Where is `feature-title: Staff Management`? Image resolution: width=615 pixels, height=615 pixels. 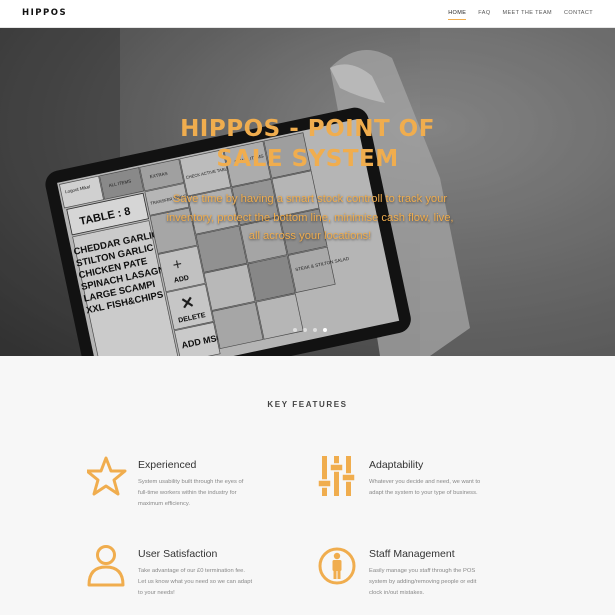 feature-title: Staff Management is located at coordinates (412, 554).